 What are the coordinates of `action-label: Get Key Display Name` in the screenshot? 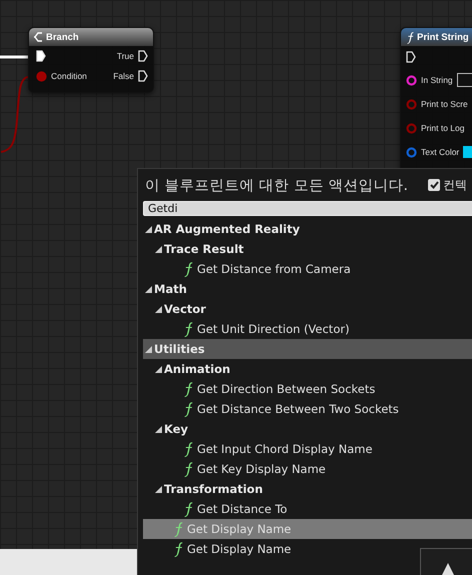 It's located at (261, 469).